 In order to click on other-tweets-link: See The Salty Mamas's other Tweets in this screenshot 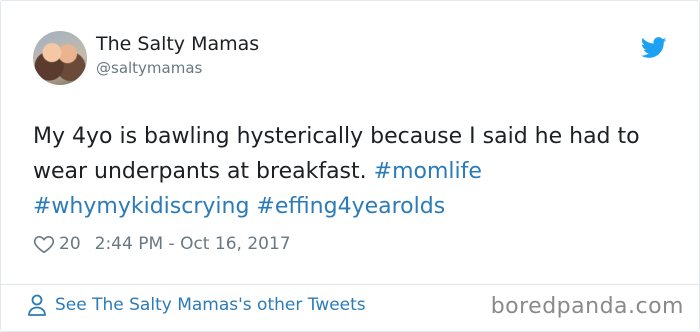, I will do `click(196, 305)`.